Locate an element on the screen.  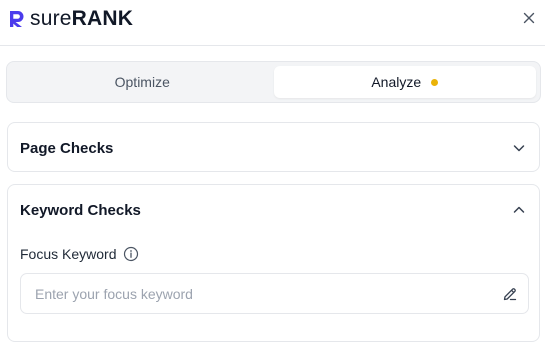
page-checks-panel: Page Checks is located at coordinates (273, 147).